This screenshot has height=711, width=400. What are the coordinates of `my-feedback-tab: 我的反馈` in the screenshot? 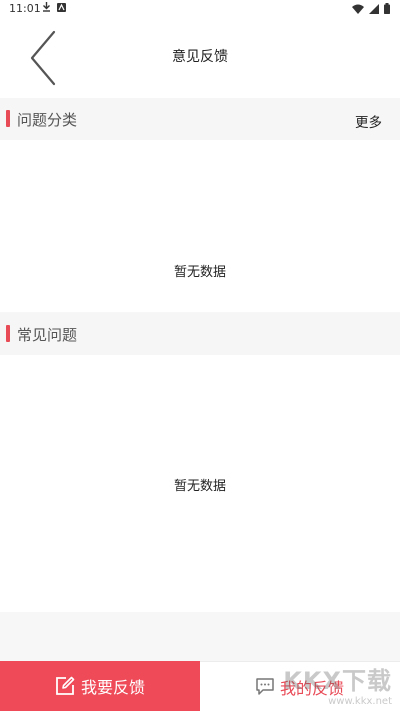 It's located at (300, 686).